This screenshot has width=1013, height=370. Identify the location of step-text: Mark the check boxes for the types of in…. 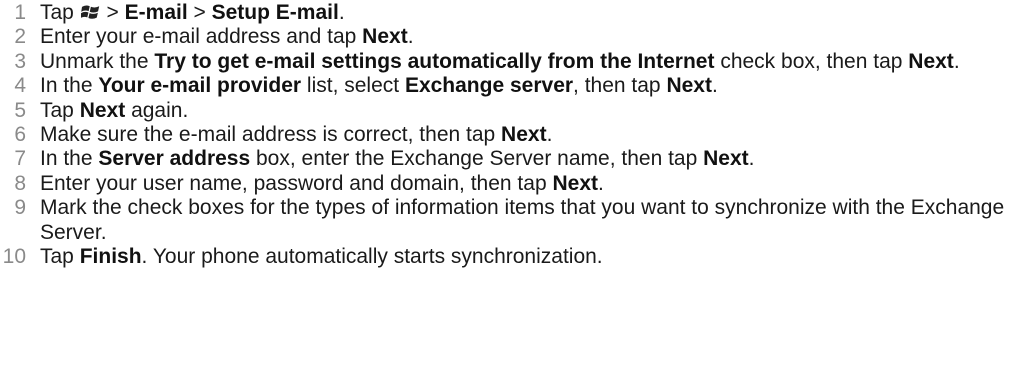
(522, 219).